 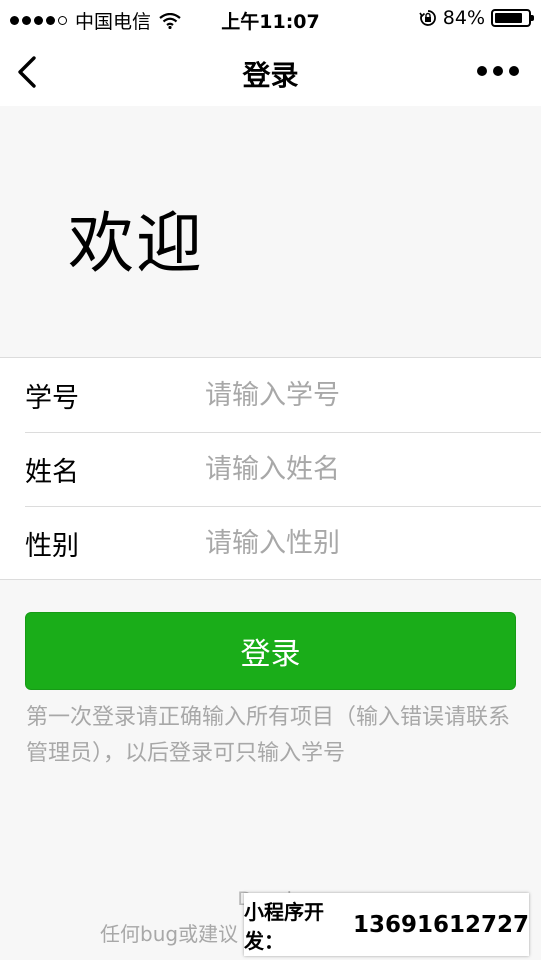 What do you see at coordinates (440, 924) in the screenshot?
I see `ad-badge-number: 13691612727` at bounding box center [440, 924].